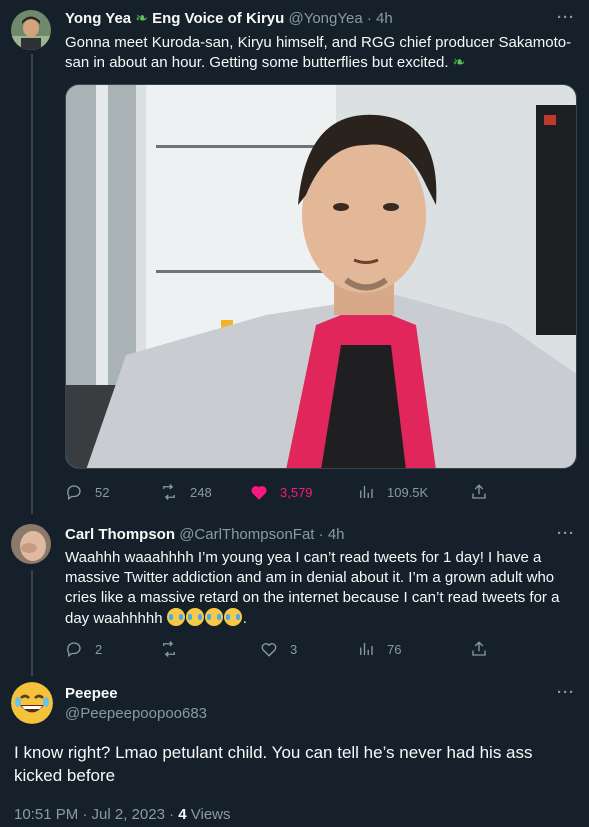 Image resolution: width=589 pixels, height=827 pixels. I want to click on retweet-button, so click(175, 649).